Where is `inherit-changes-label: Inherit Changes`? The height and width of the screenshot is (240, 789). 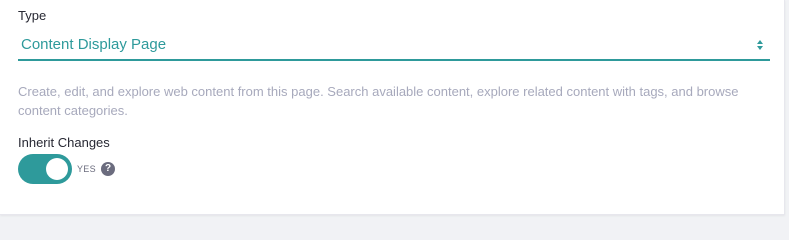 inherit-changes-label: Inherit Changes is located at coordinates (64, 142).